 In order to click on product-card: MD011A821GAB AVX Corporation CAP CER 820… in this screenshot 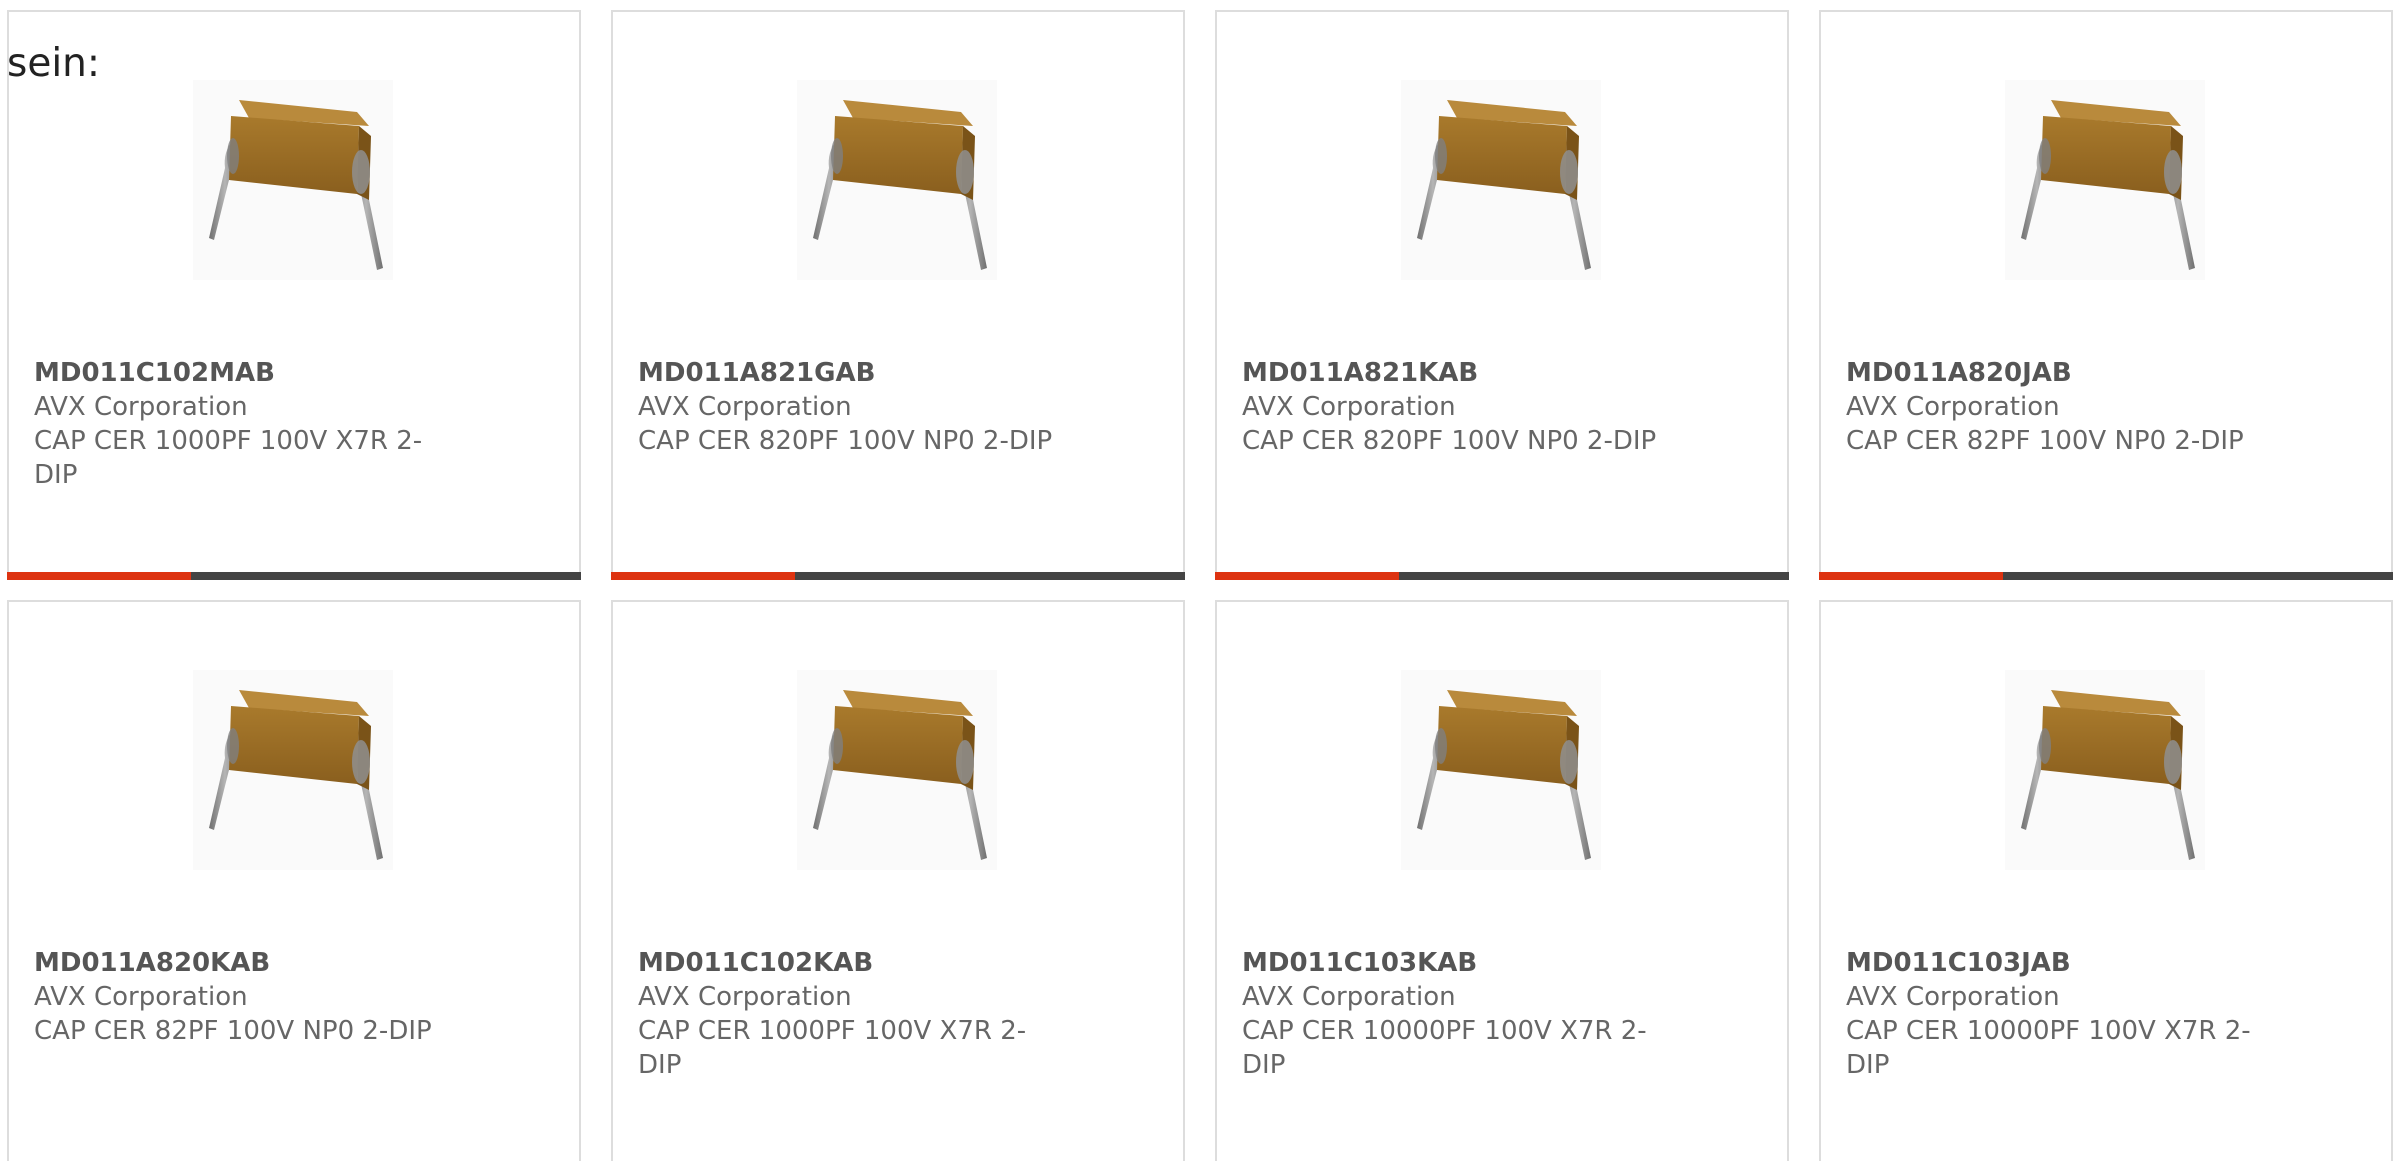, I will do `click(898, 295)`.